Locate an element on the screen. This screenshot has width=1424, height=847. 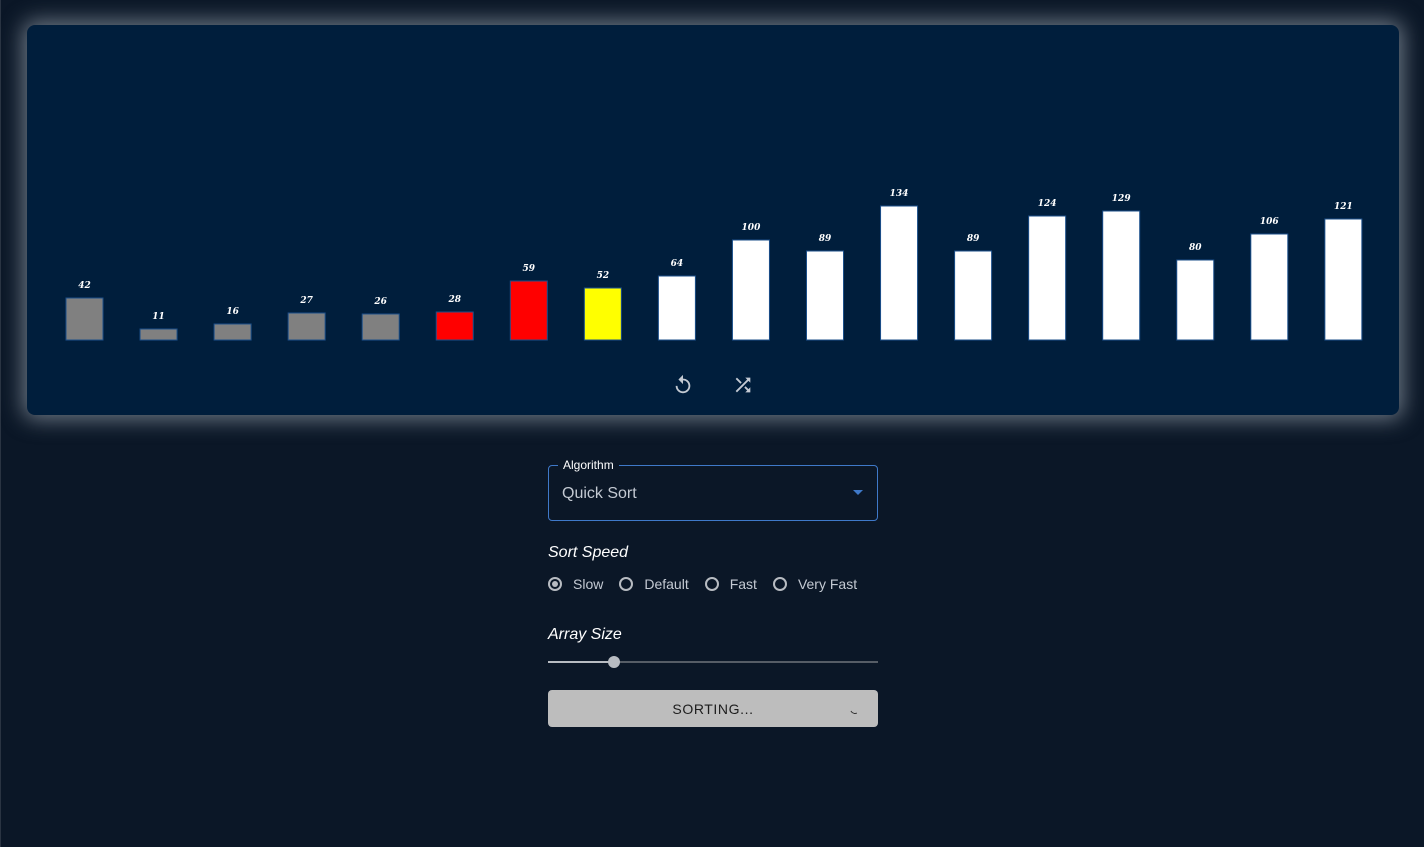
bar-value-label: 106 is located at coordinates (1270, 222).